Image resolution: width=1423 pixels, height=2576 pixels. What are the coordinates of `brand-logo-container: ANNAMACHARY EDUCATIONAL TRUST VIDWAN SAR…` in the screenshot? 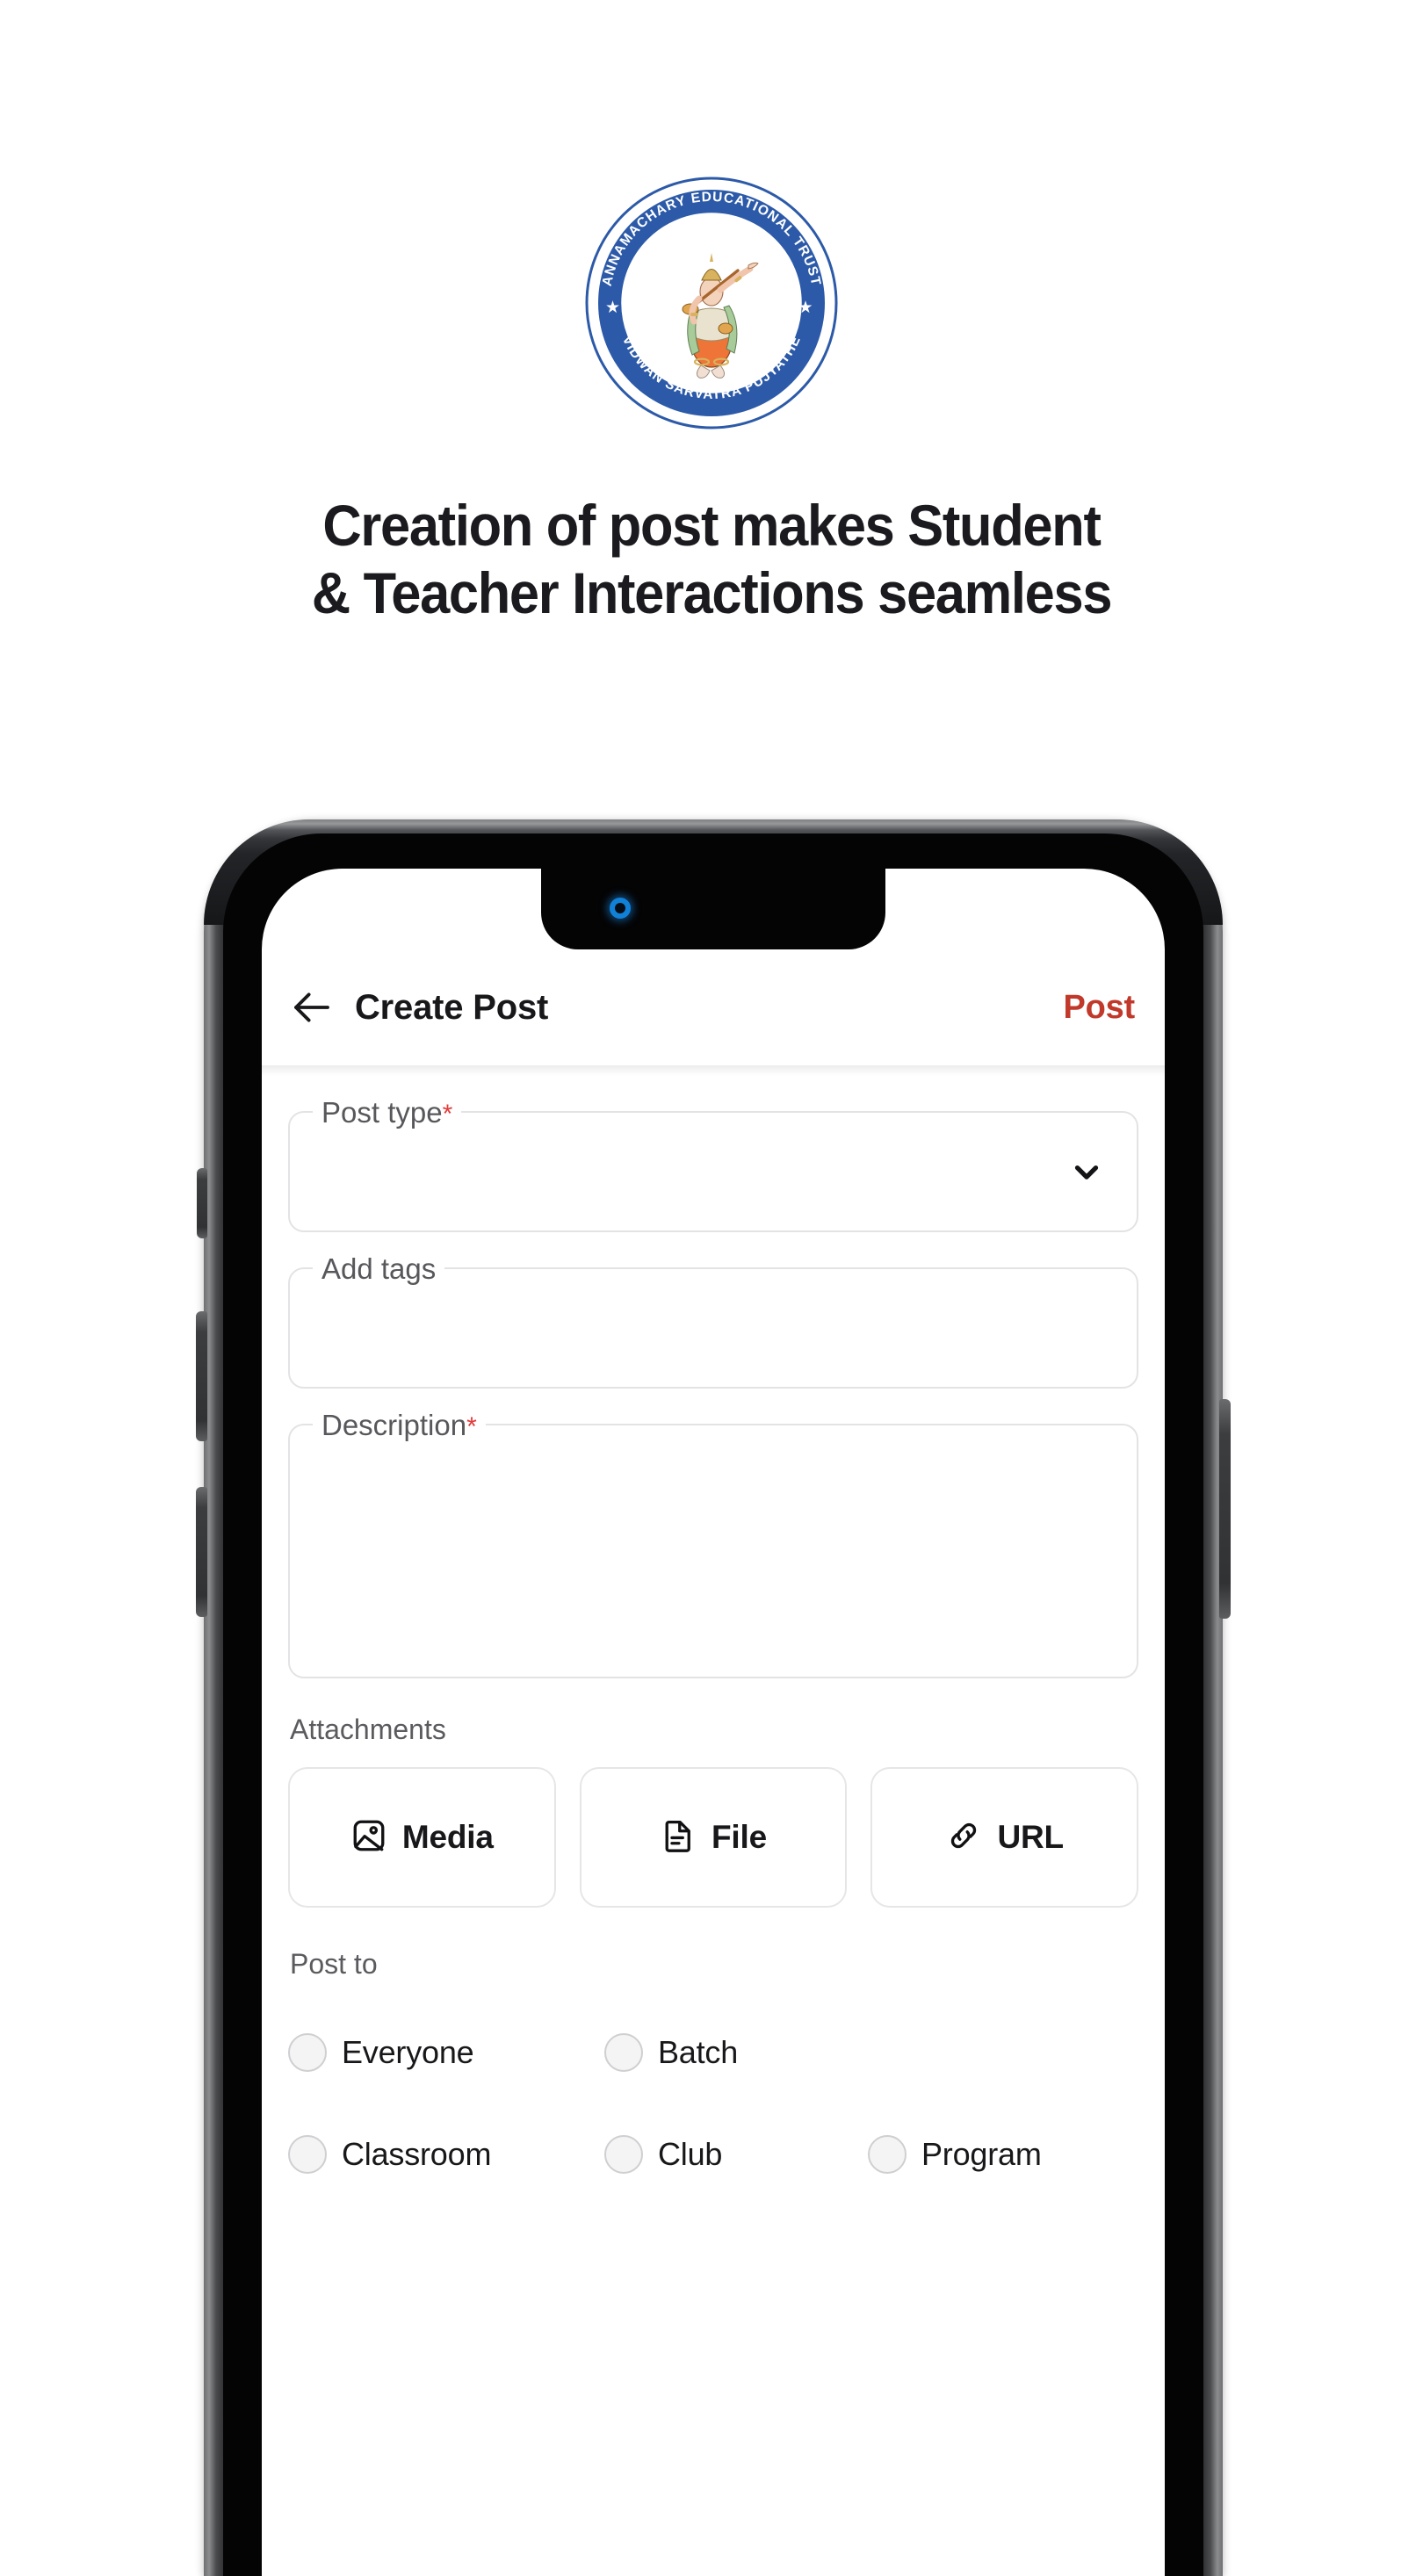 It's located at (711, 303).